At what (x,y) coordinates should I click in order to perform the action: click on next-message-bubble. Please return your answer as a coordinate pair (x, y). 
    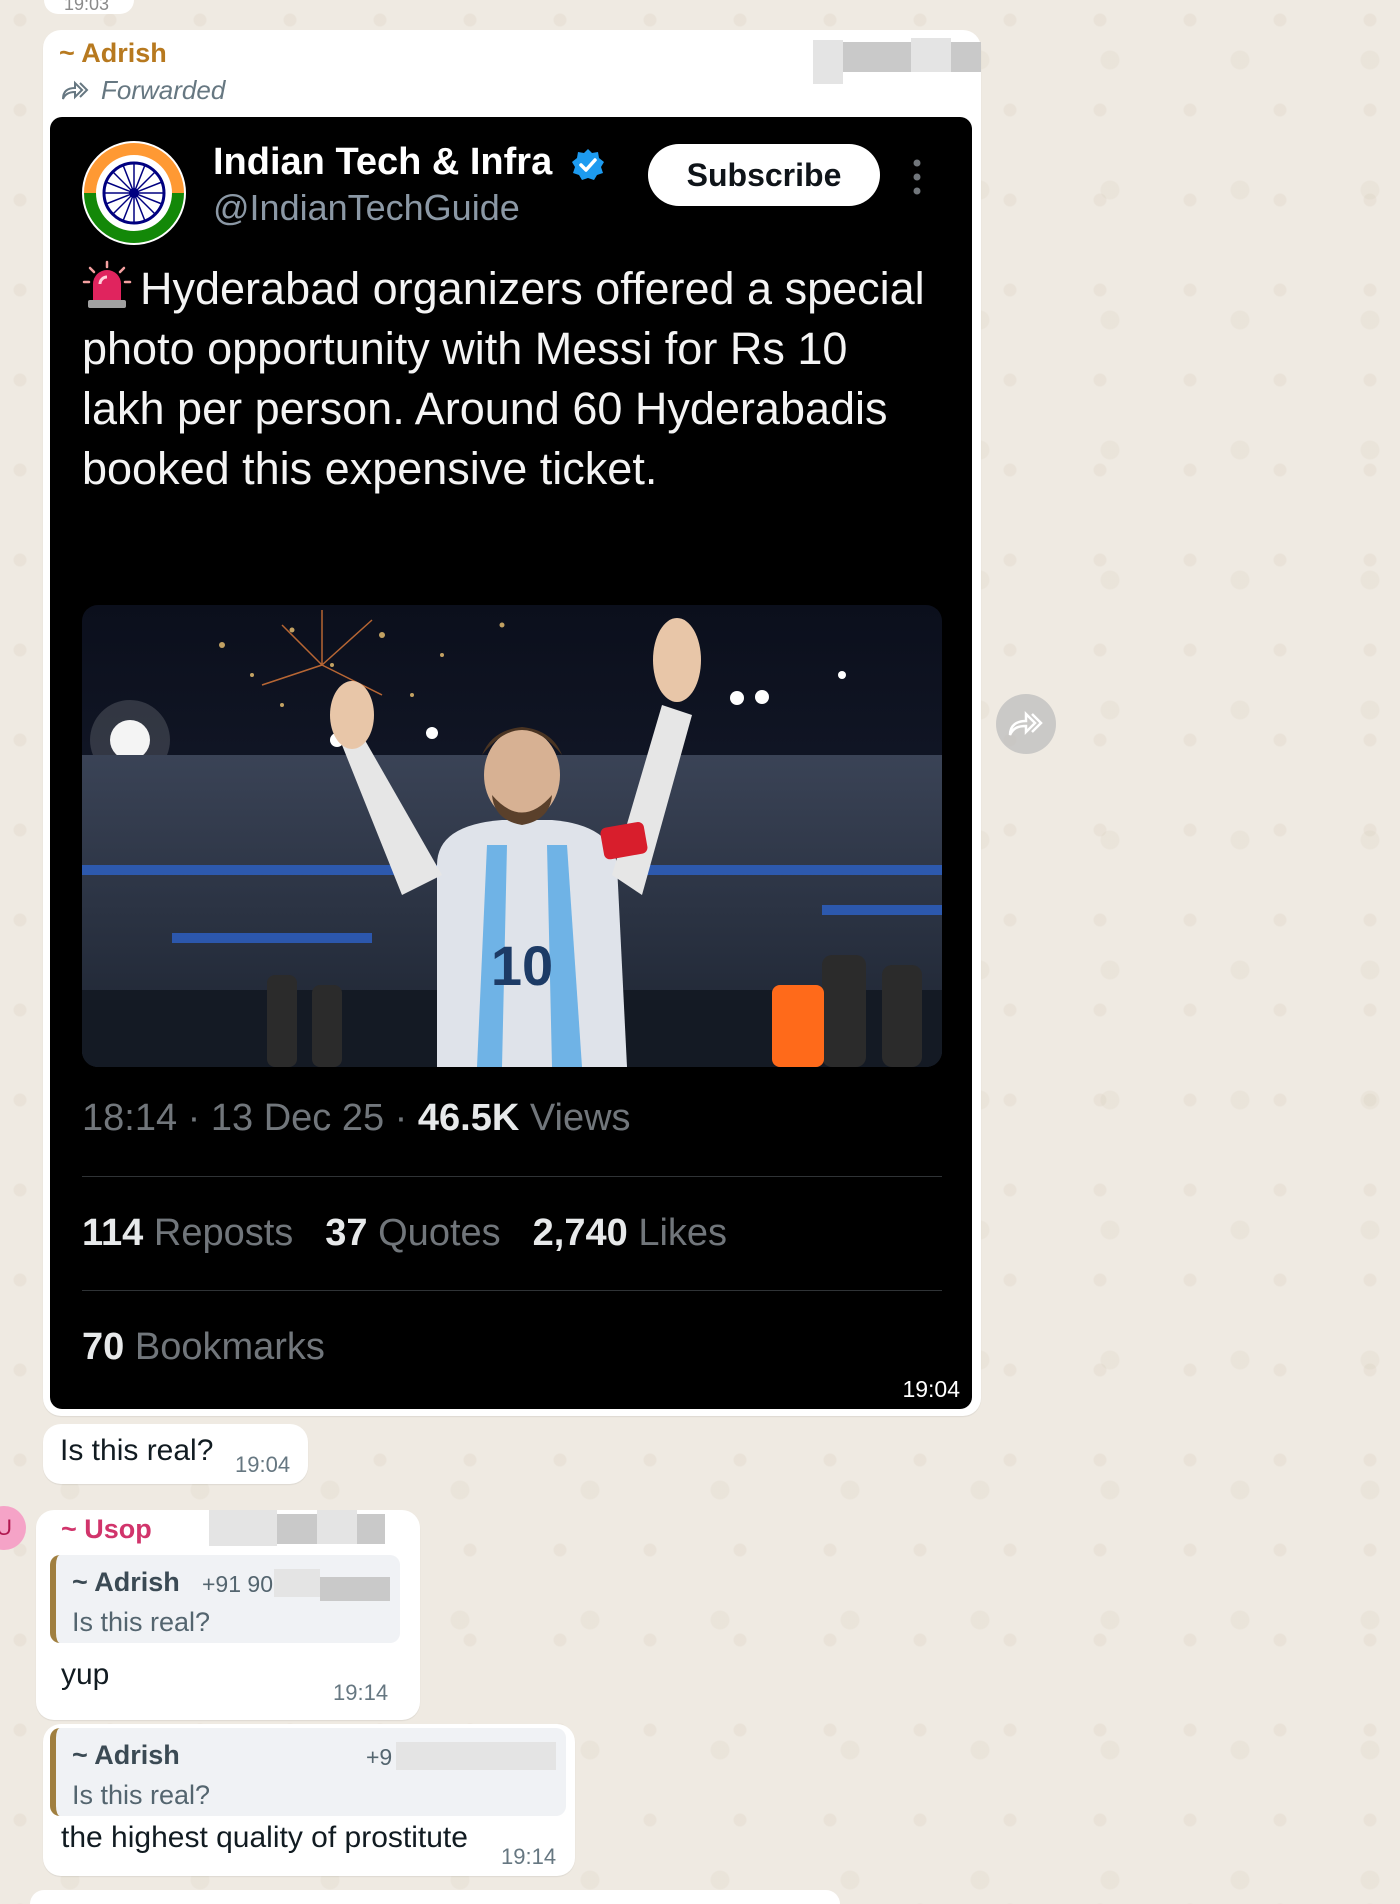
    Looking at the image, I should click on (435, 1897).